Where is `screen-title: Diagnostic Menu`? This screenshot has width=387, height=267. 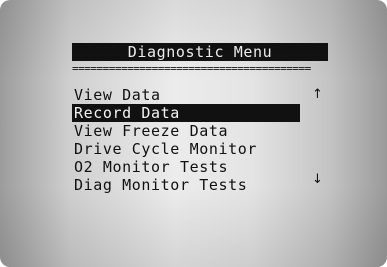 screen-title: Diagnostic Menu is located at coordinates (200, 52).